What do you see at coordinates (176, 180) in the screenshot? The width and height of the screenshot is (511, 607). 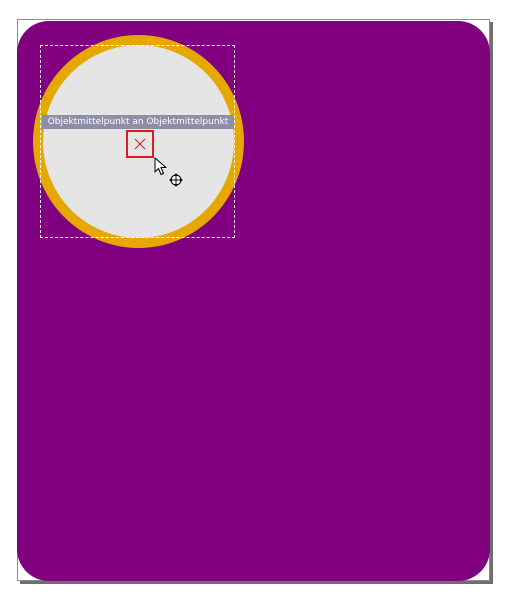 I see `move-arrows-icon` at bounding box center [176, 180].